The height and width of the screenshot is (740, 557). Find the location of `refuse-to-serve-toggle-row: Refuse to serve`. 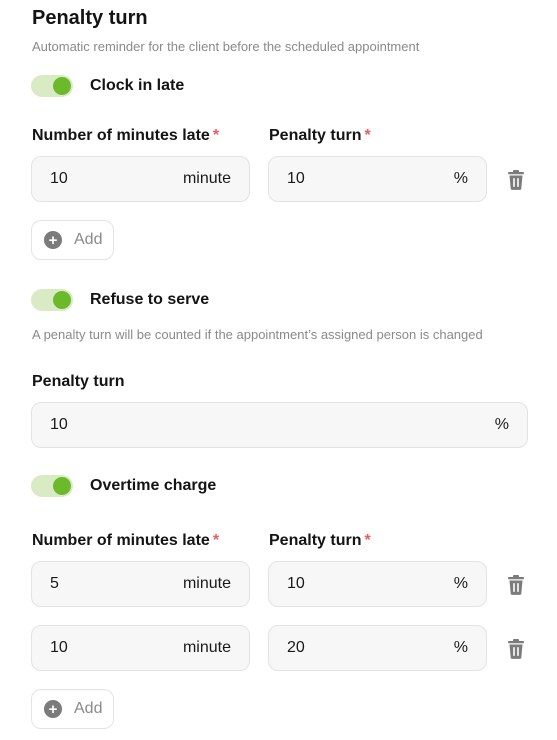

refuse-to-serve-toggle-row: Refuse to serve is located at coordinates (120, 300).